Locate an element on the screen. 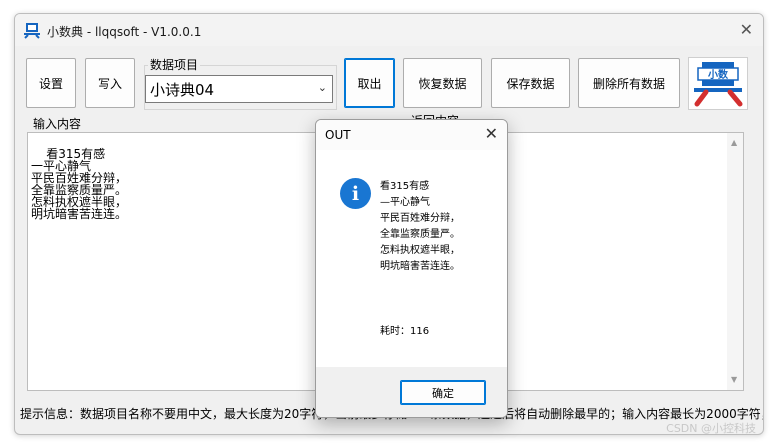 Image resolution: width=774 pixels, height=443 pixels. app-logo-icon is located at coordinates (32, 31).